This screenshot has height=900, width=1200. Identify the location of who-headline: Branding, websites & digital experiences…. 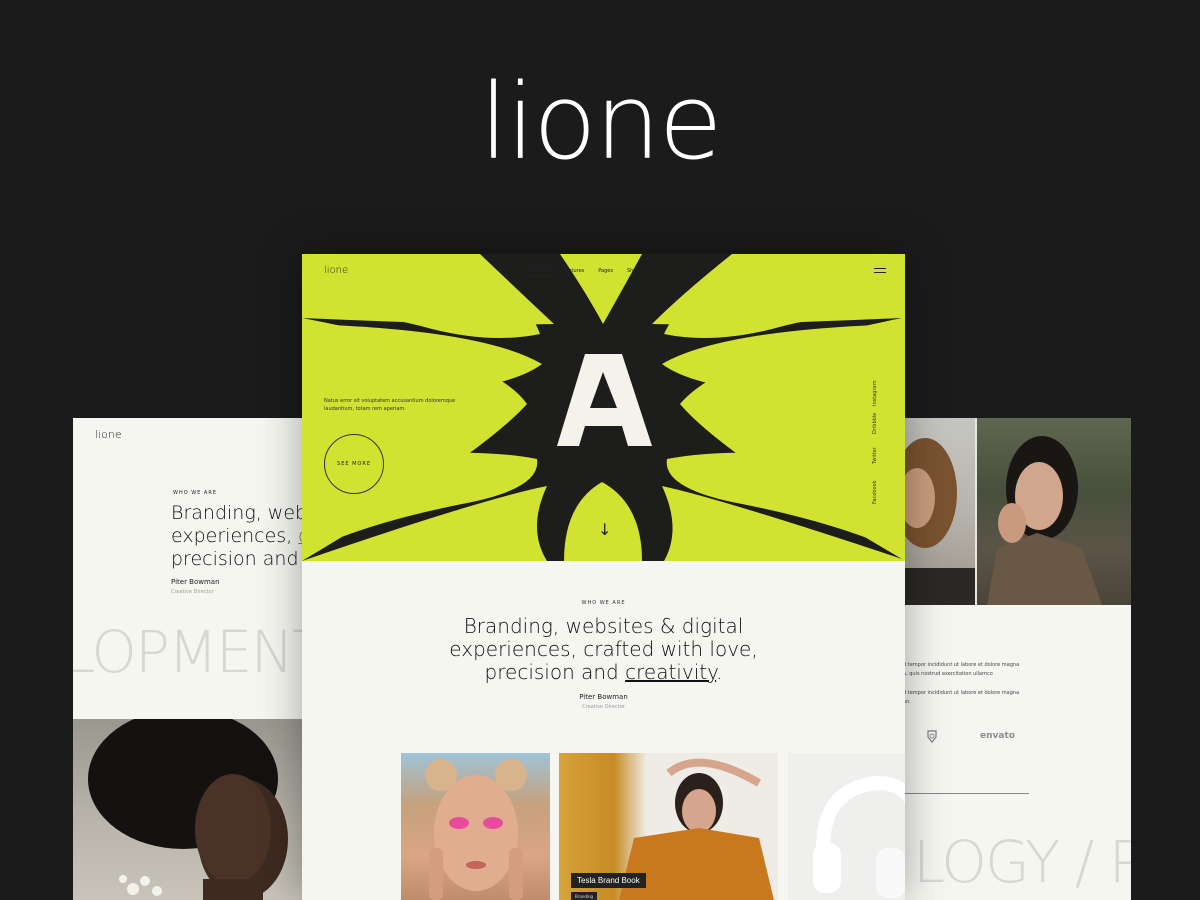
(603, 649).